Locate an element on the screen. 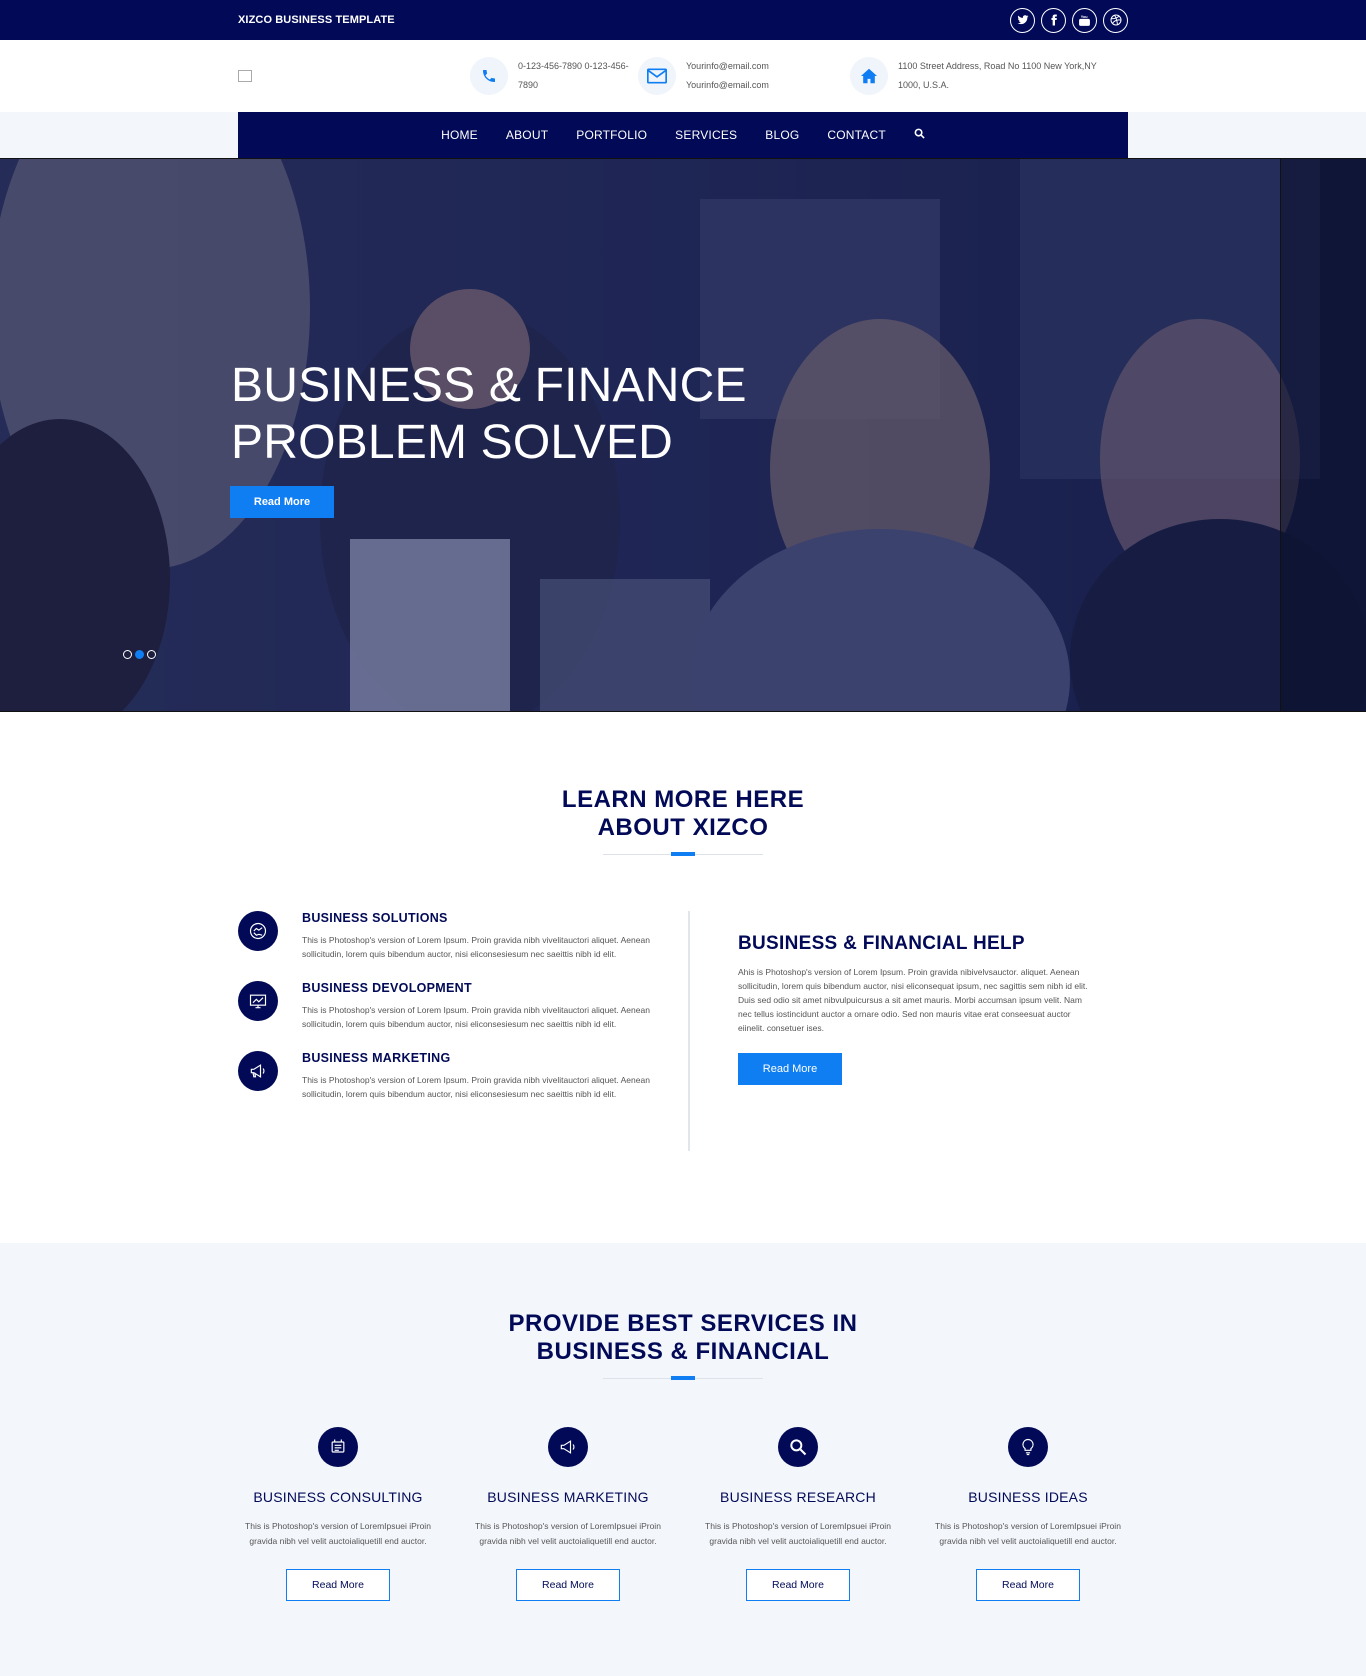  email-text: Yourinfo@email.com Yourinfo@email.com is located at coordinates (727, 75).